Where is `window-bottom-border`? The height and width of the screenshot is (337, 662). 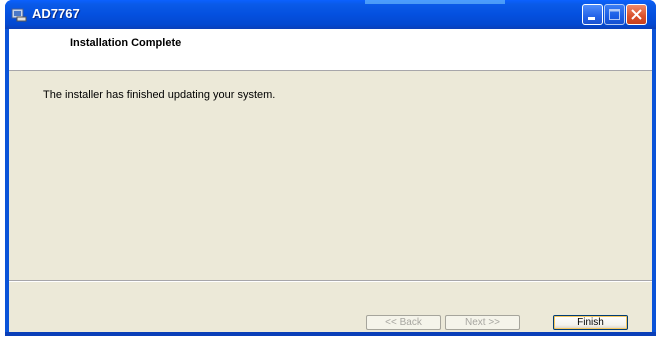 window-bottom-border is located at coordinates (330, 334).